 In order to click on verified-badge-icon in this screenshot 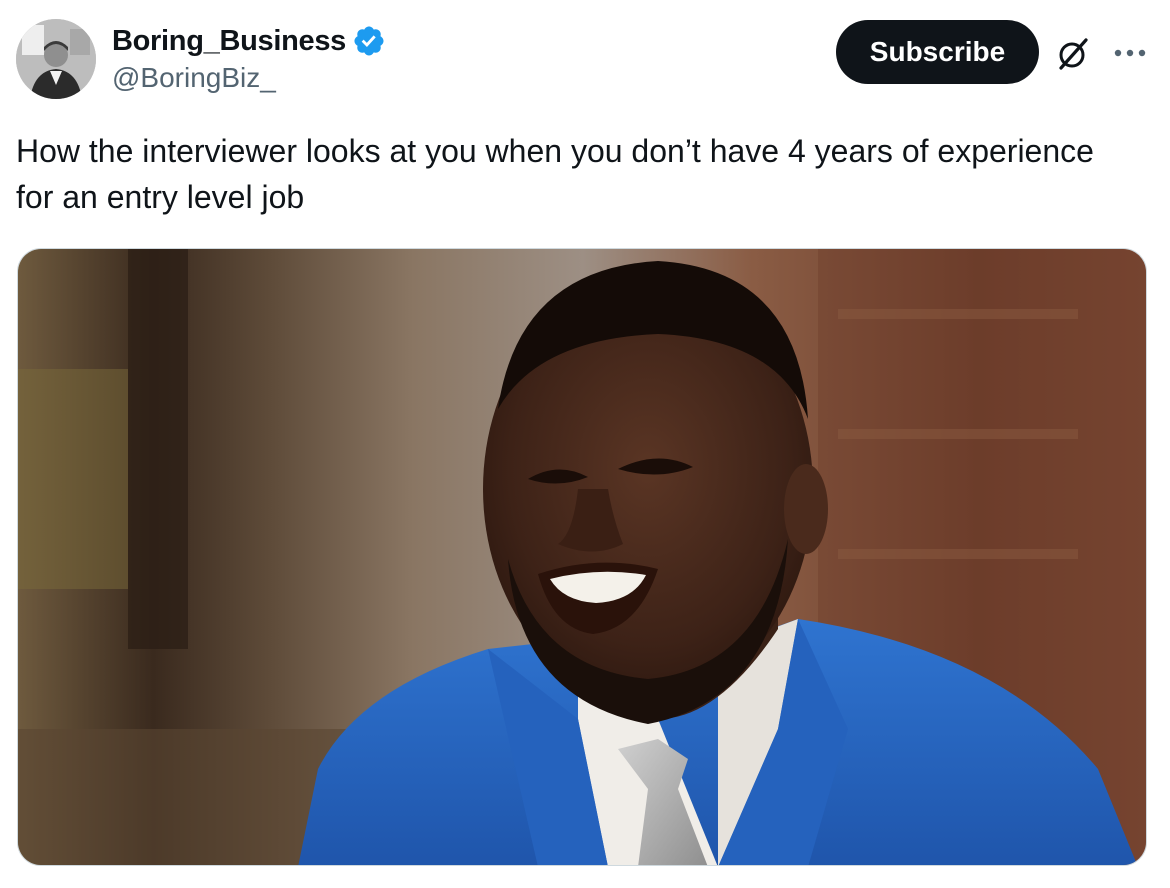, I will do `click(369, 41)`.